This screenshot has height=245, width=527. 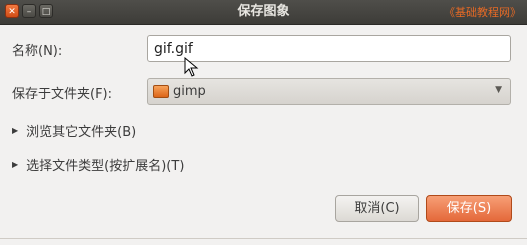 I want to click on name-label: 名称(N):, so click(x=37, y=51).